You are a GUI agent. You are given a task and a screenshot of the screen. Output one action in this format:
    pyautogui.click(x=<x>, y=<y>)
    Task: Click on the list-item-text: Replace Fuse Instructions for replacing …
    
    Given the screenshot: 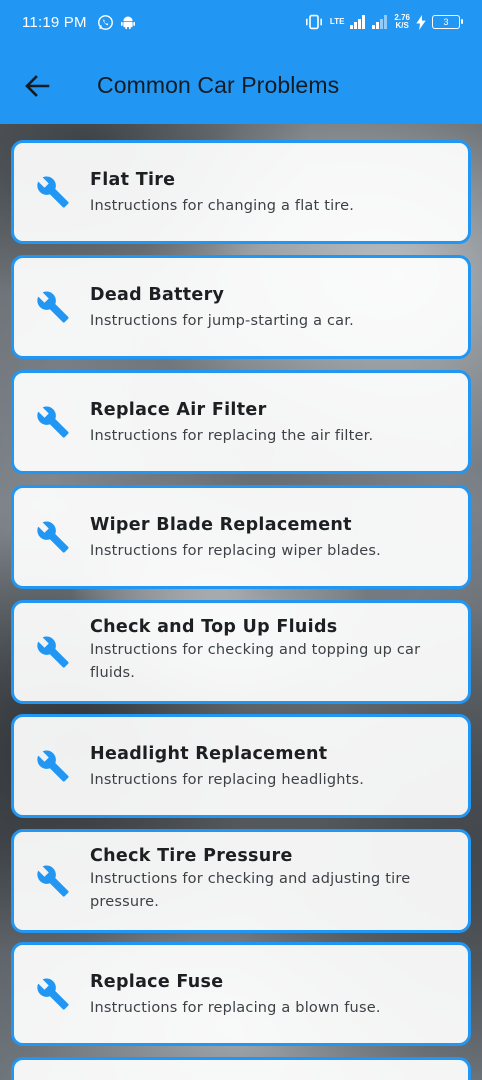 What is the action you would take?
    pyautogui.click(x=271, y=996)
    